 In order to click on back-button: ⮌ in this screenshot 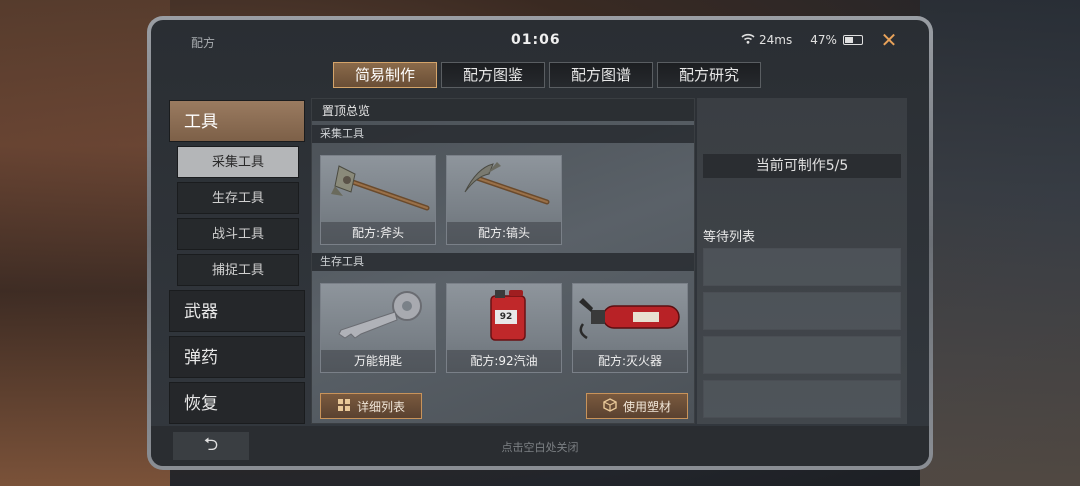, I will do `click(211, 446)`.